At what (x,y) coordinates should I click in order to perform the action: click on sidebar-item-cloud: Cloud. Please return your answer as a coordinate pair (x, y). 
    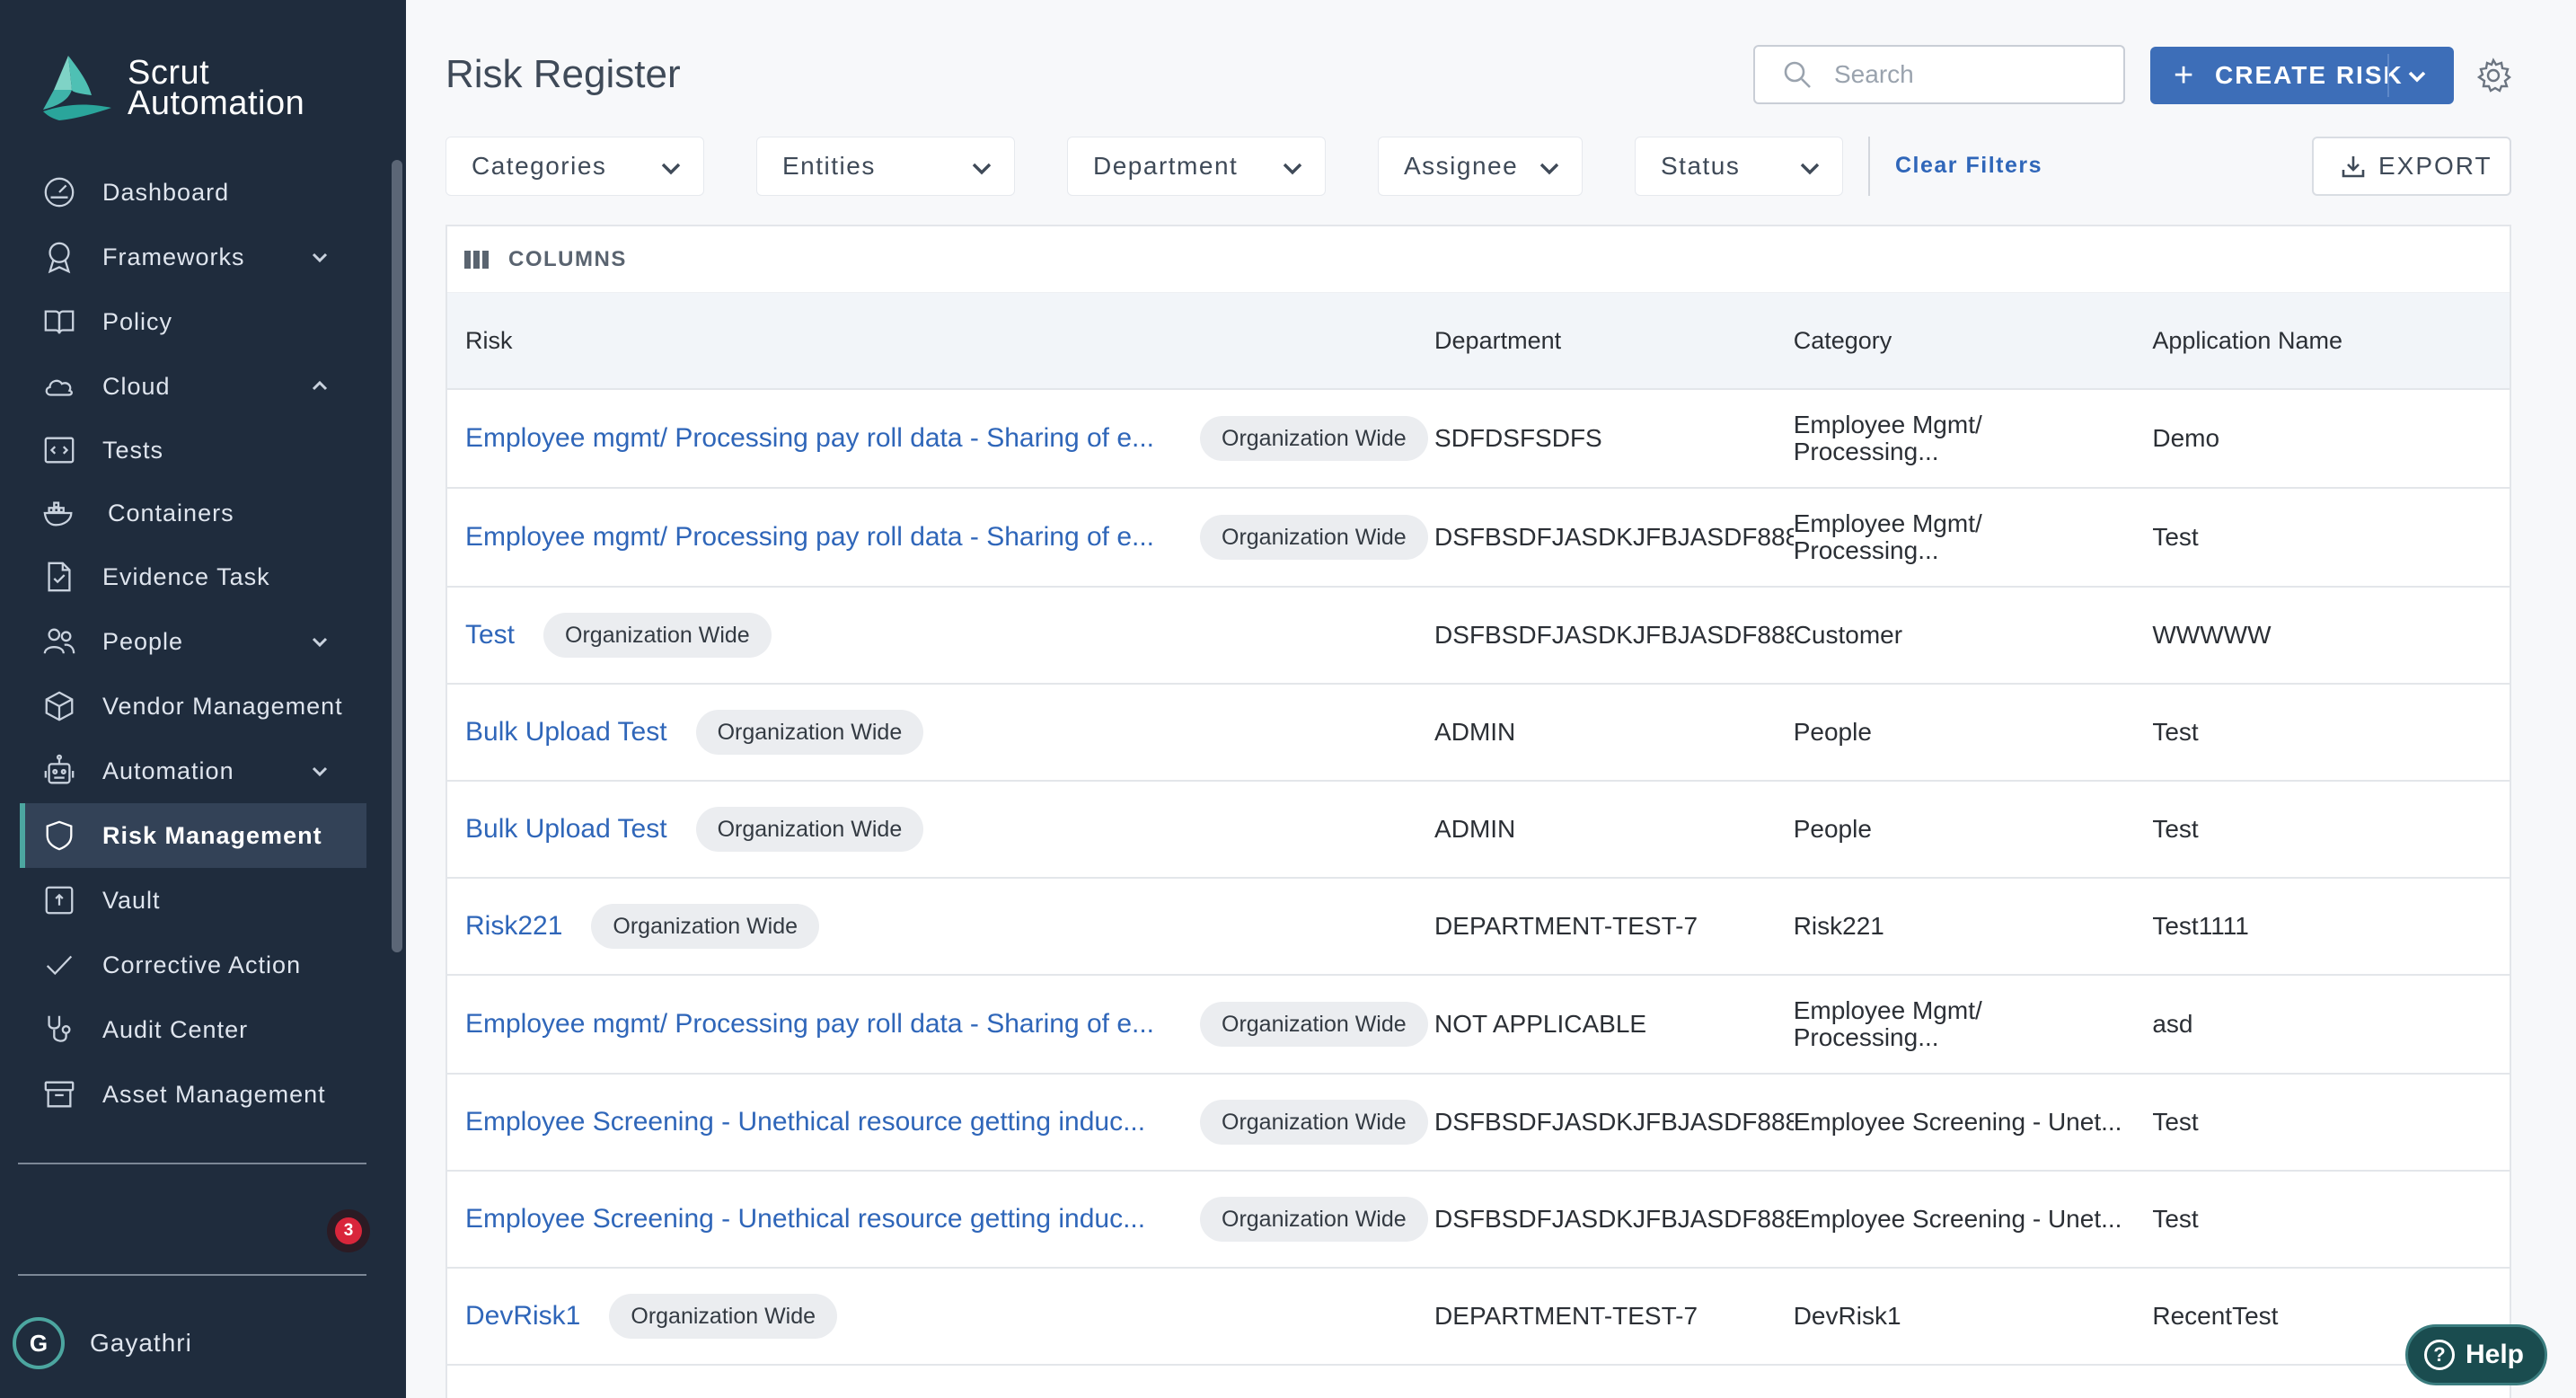
    Looking at the image, I should click on (193, 386).